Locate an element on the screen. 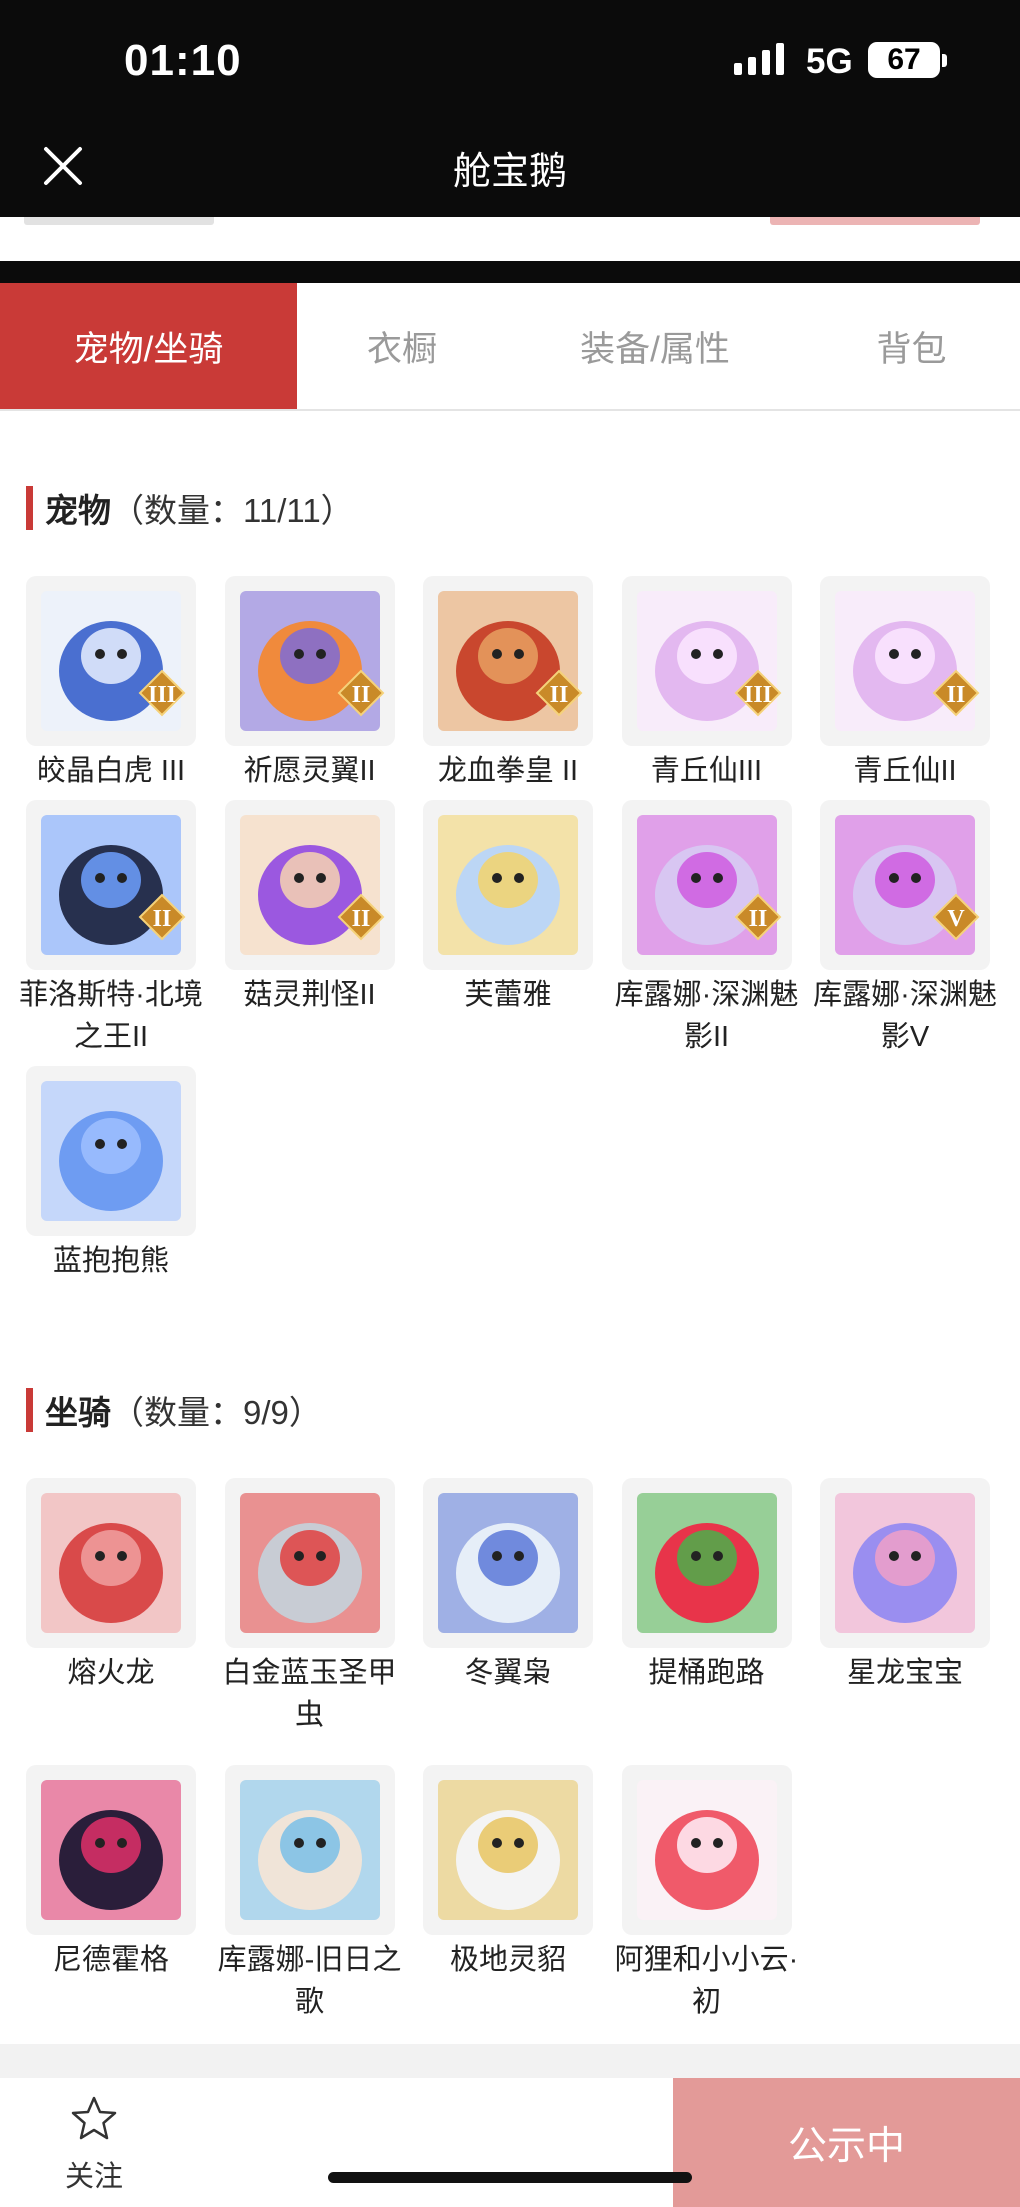 This screenshot has width=1020, height=2207. pets-item: II 祈愿灵翼II is located at coordinates (309, 684).